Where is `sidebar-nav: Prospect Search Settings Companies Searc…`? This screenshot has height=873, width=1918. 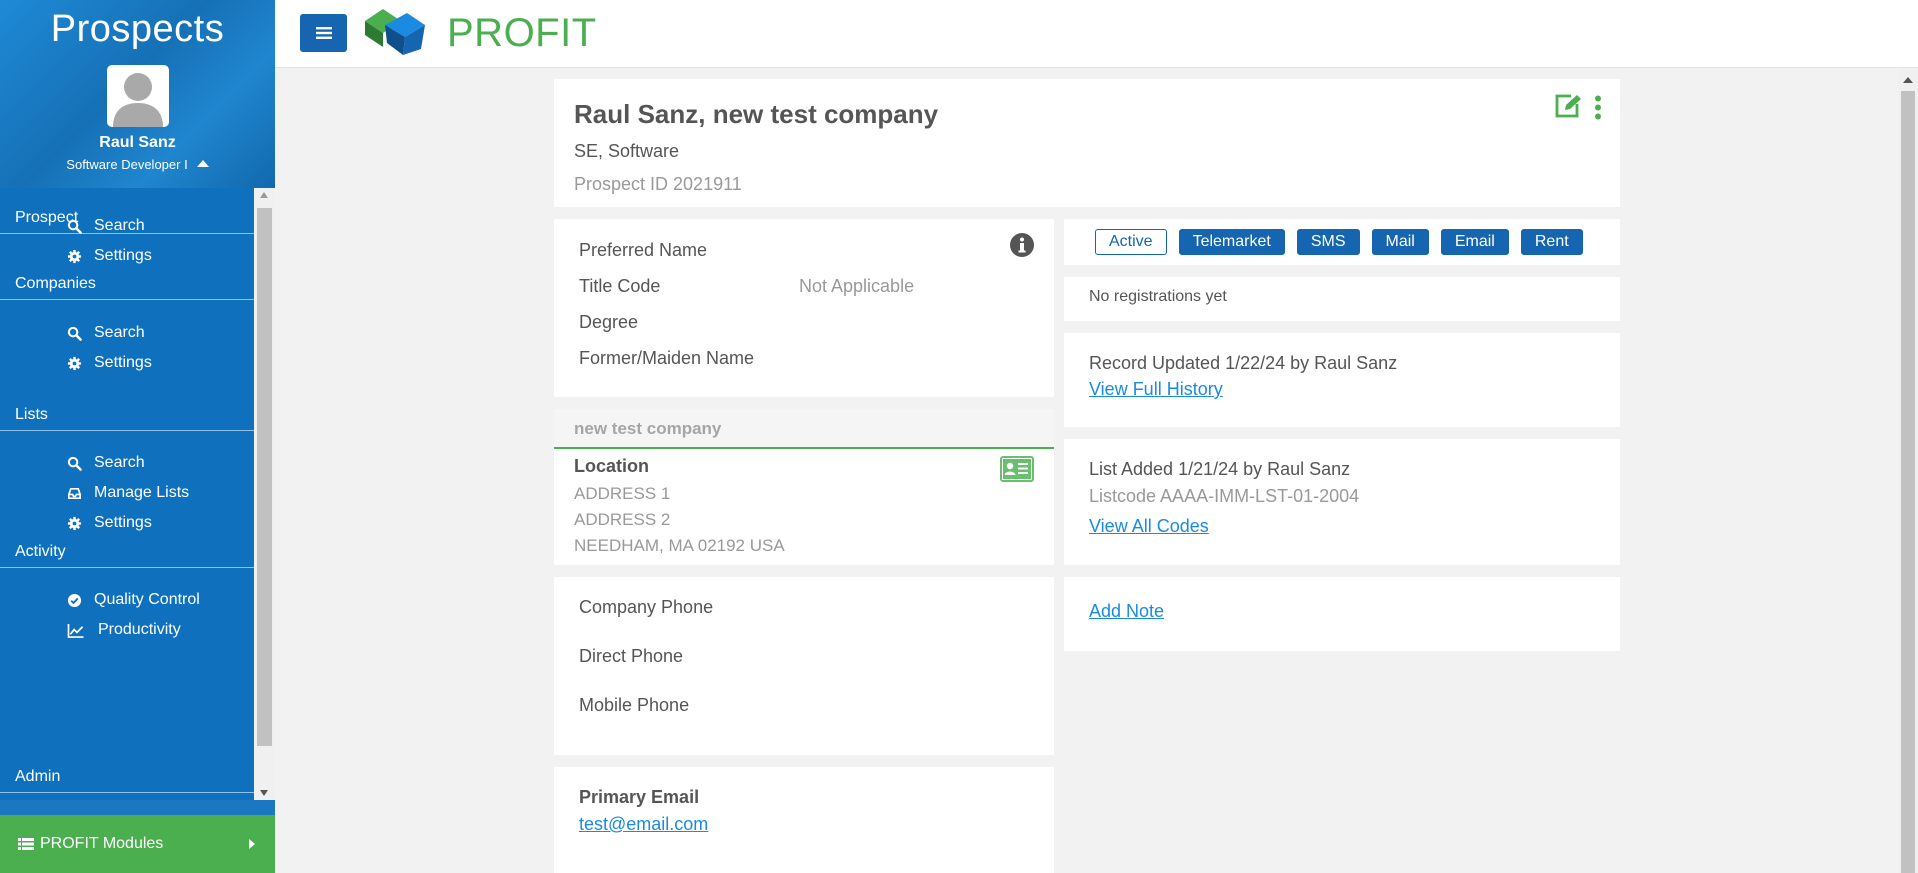
sidebar-nav: Prospect Search Settings Companies Searc… is located at coordinates (127, 494).